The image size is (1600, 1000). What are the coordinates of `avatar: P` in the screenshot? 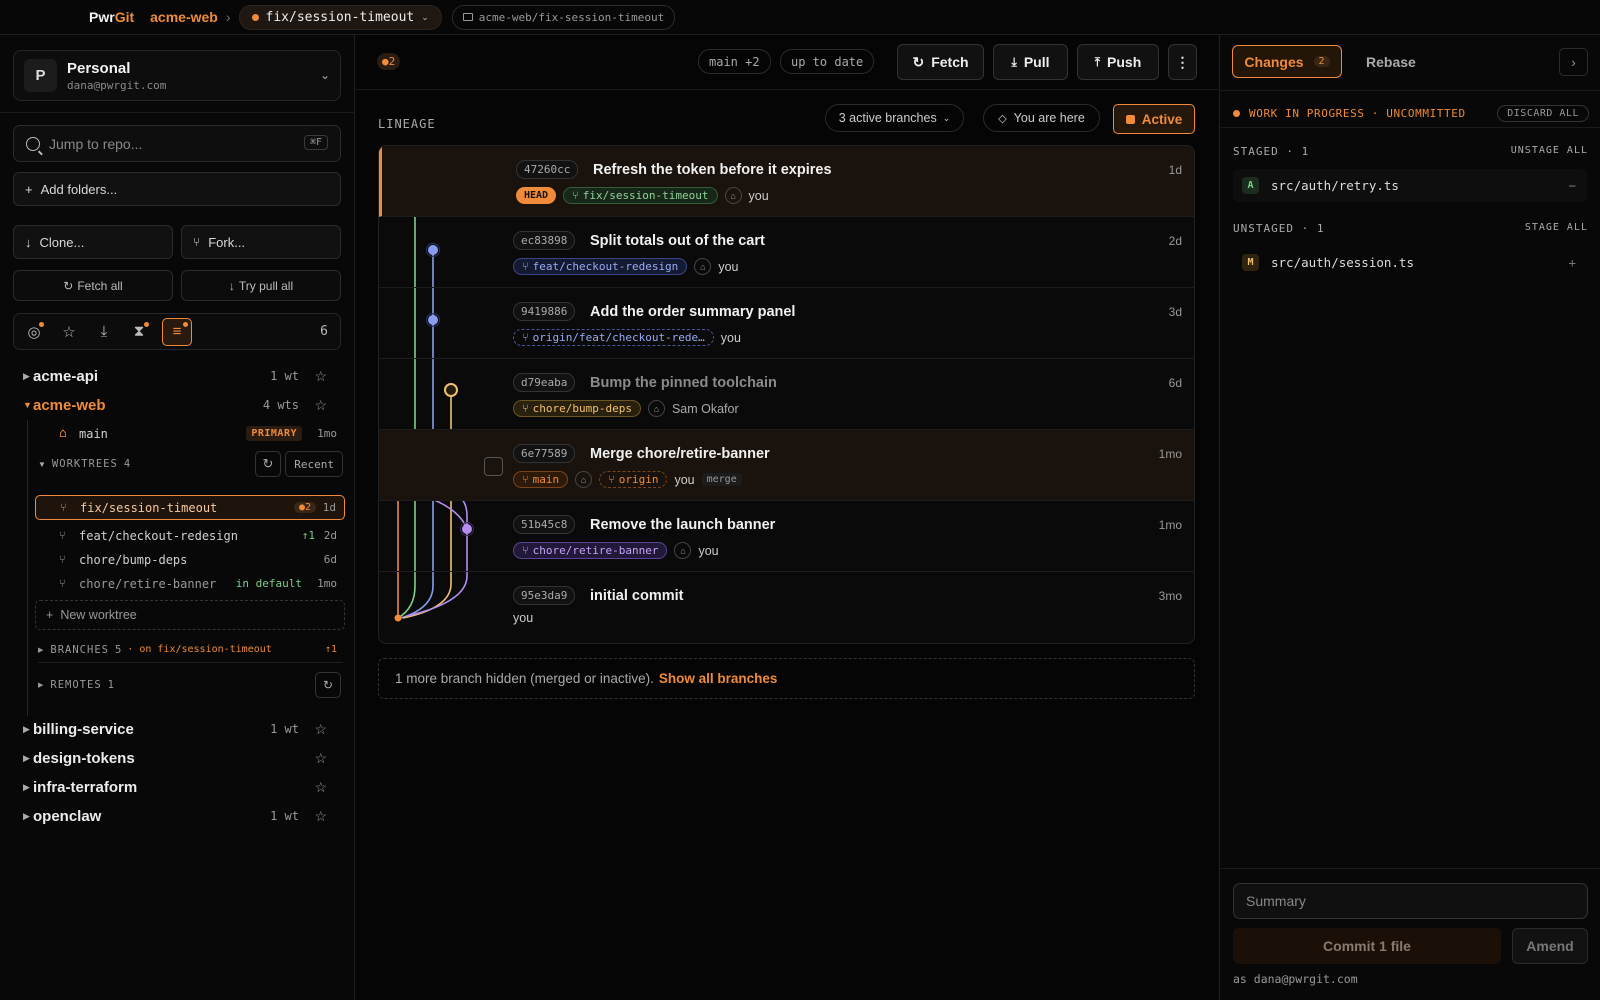 It's located at (40, 75).